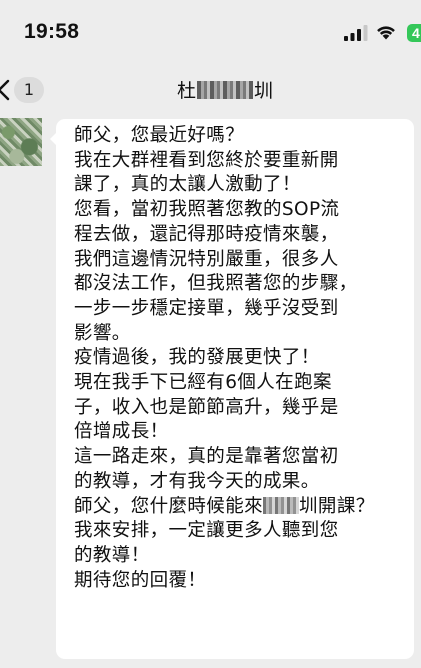 This screenshot has height=668, width=421. Describe the element at coordinates (140, 580) in the screenshot. I see `message-line: 期待您的回覆！` at that location.